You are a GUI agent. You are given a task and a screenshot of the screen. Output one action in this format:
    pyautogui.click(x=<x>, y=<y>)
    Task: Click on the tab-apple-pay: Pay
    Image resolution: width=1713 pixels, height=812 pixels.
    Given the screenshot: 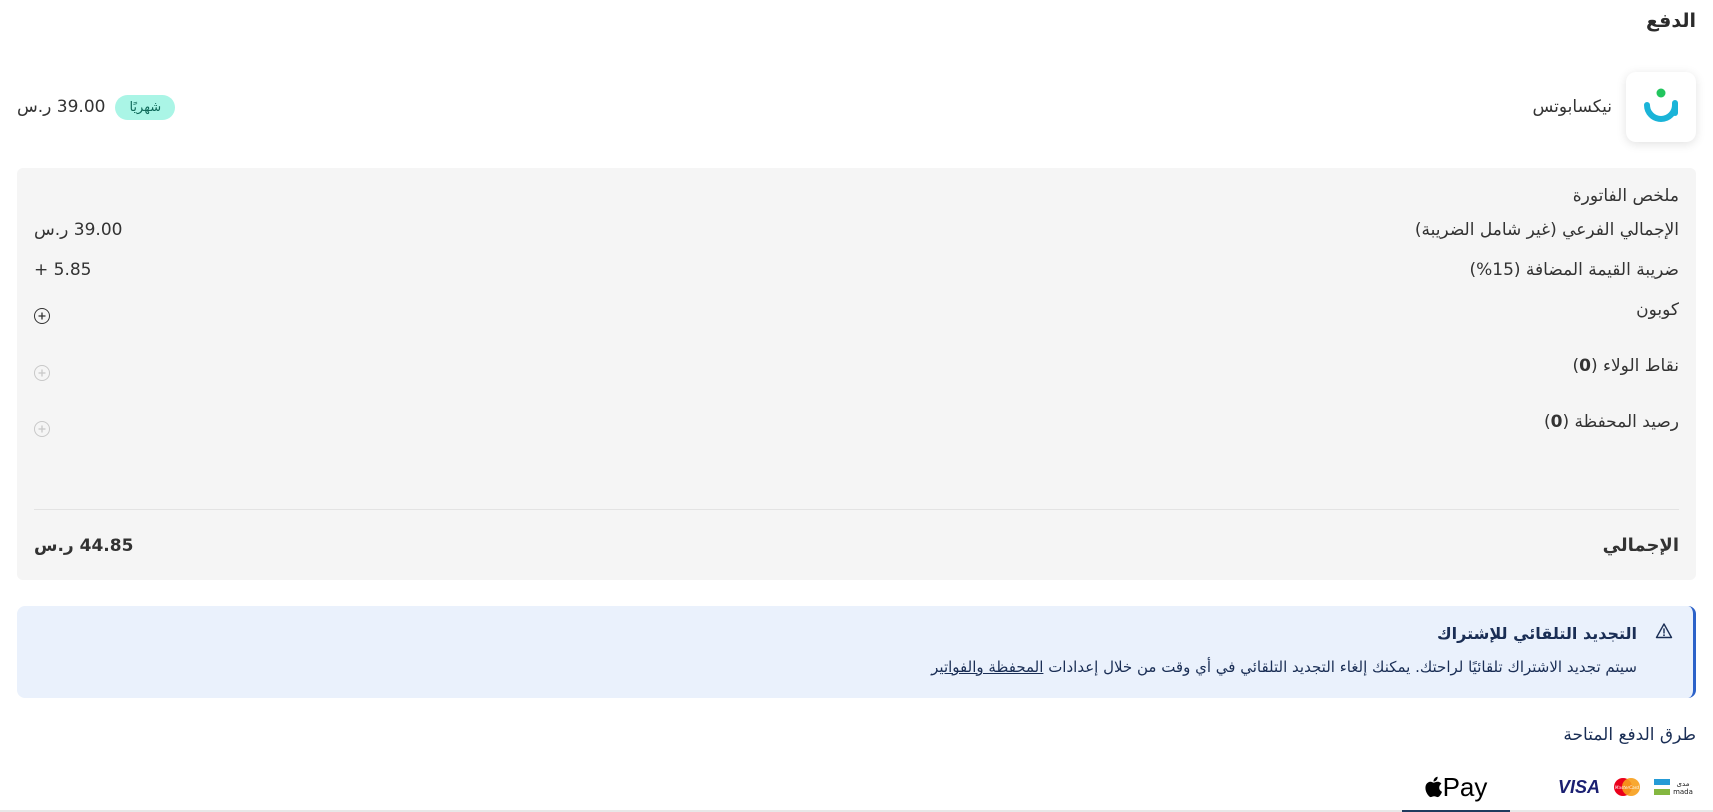 What is the action you would take?
    pyautogui.click(x=1456, y=788)
    